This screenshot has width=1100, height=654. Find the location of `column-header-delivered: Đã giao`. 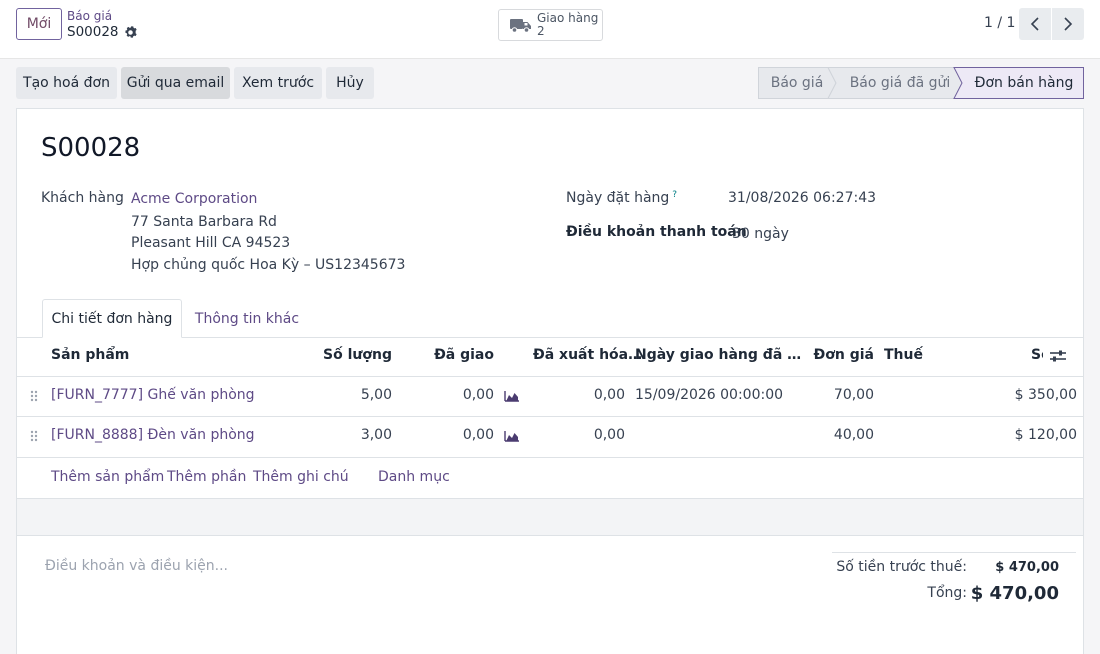

column-header-delivered: Đã giao is located at coordinates (455, 355).